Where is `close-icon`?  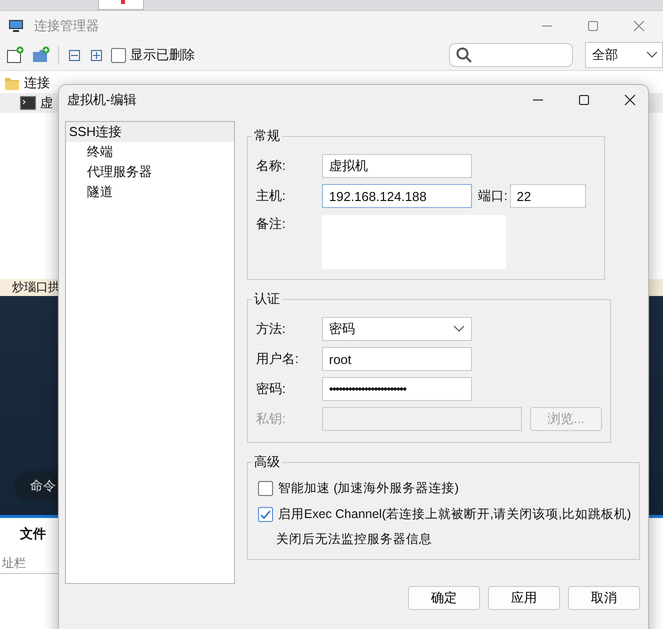
close-icon is located at coordinates (630, 100).